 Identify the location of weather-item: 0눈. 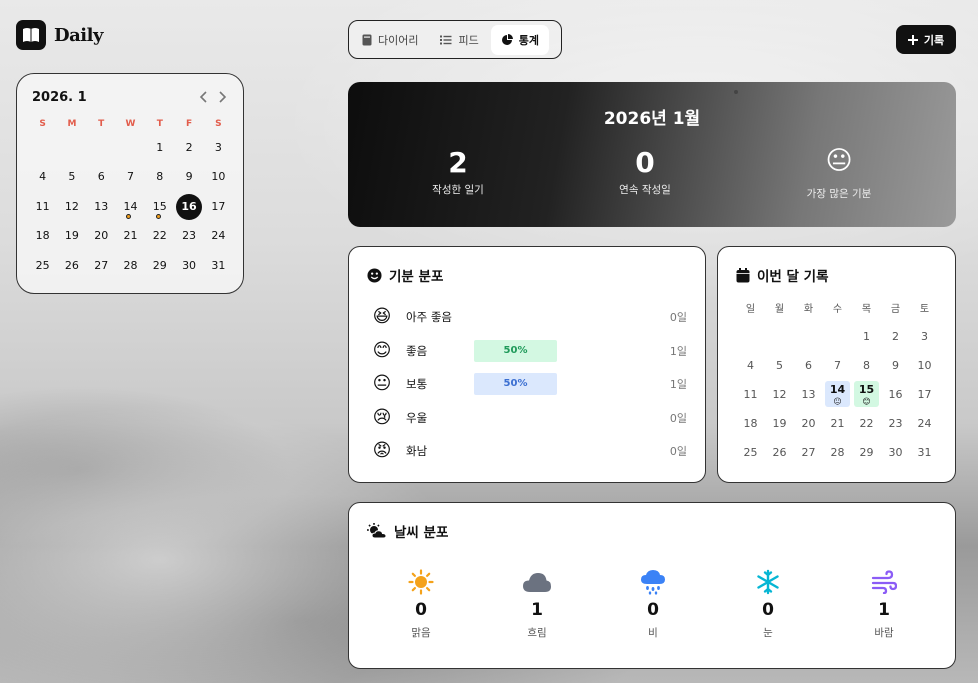
(768, 604).